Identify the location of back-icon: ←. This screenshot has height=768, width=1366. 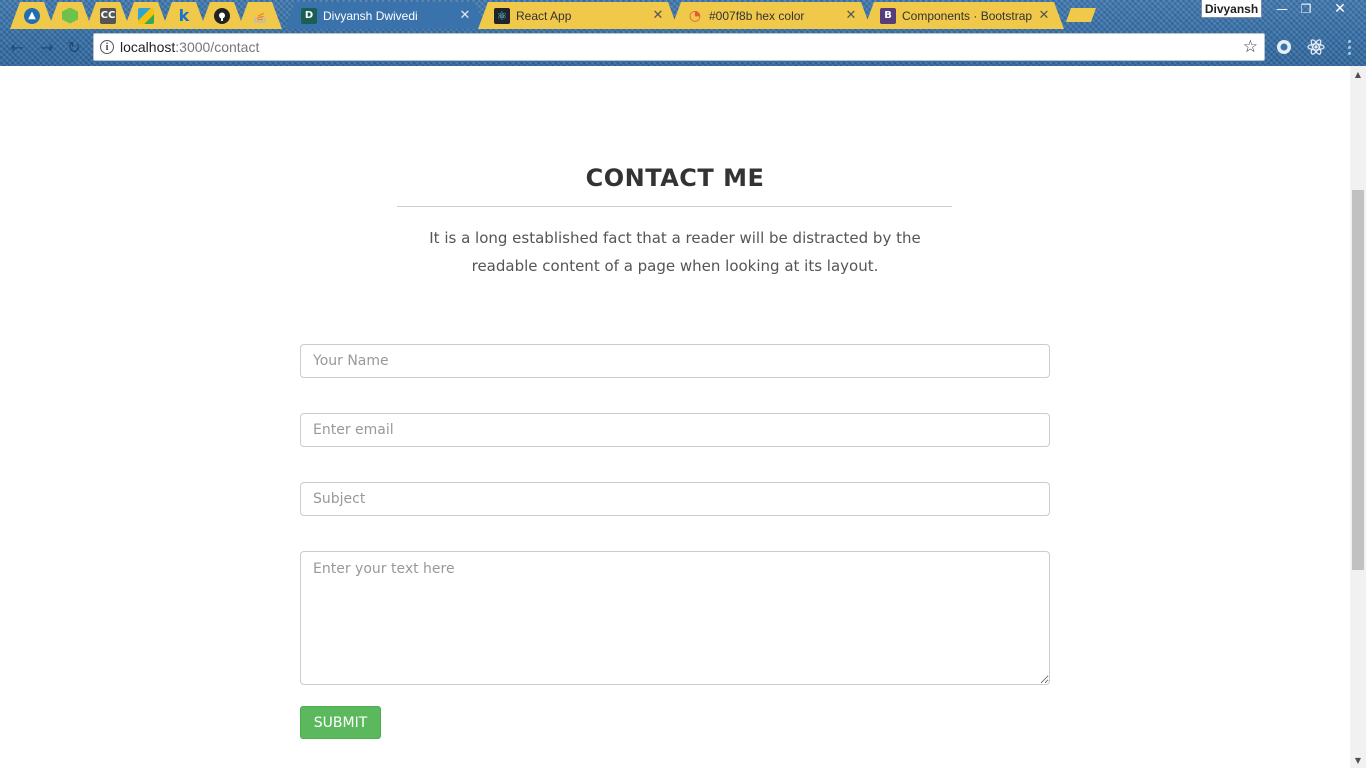
(17, 47).